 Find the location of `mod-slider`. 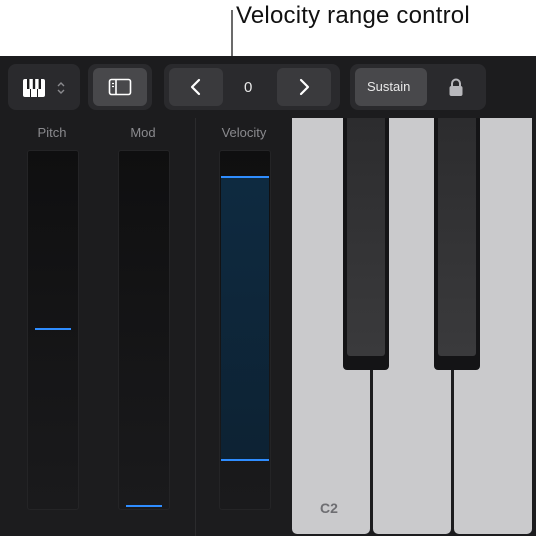

mod-slider is located at coordinates (144, 330).